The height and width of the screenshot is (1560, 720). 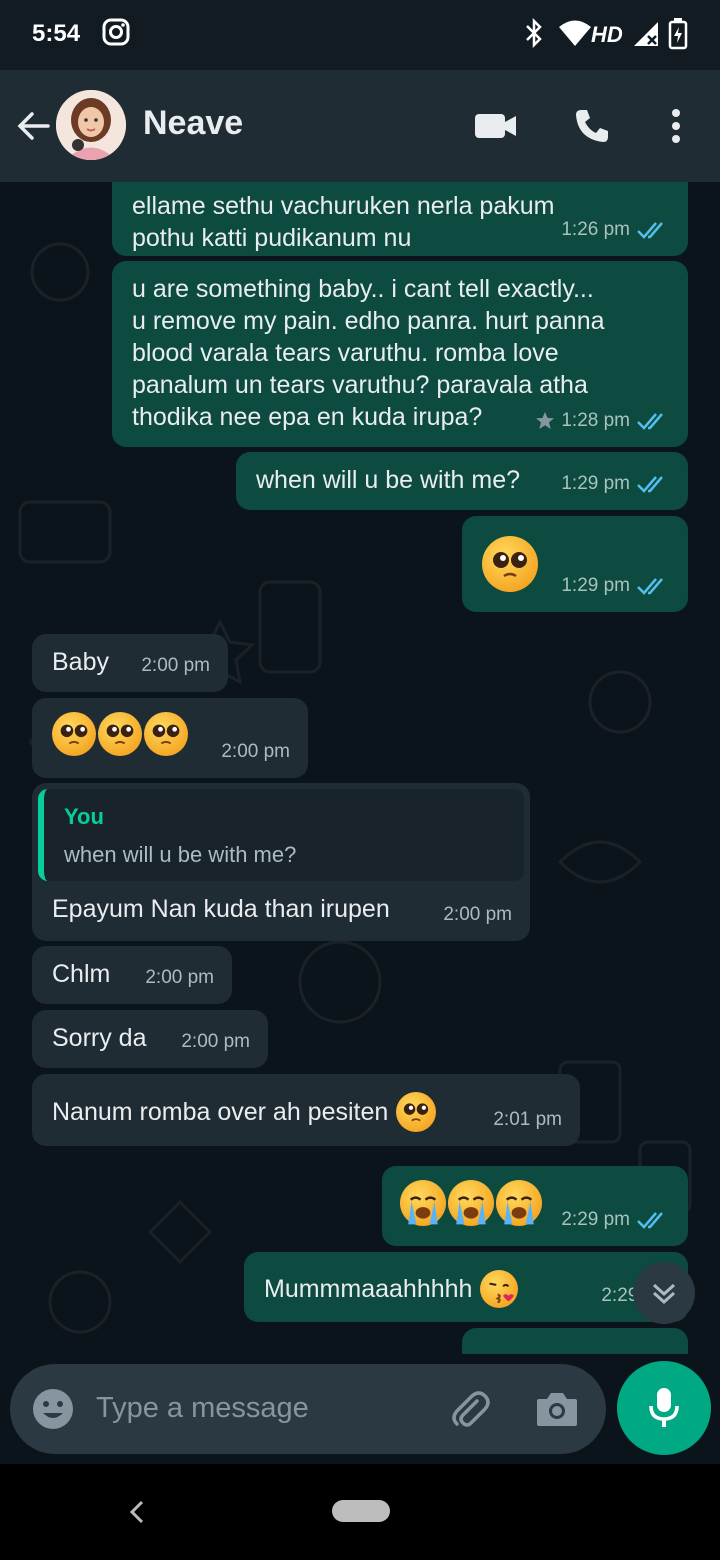 I want to click on message-meta: 2:29 pm, so click(x=615, y=1220).